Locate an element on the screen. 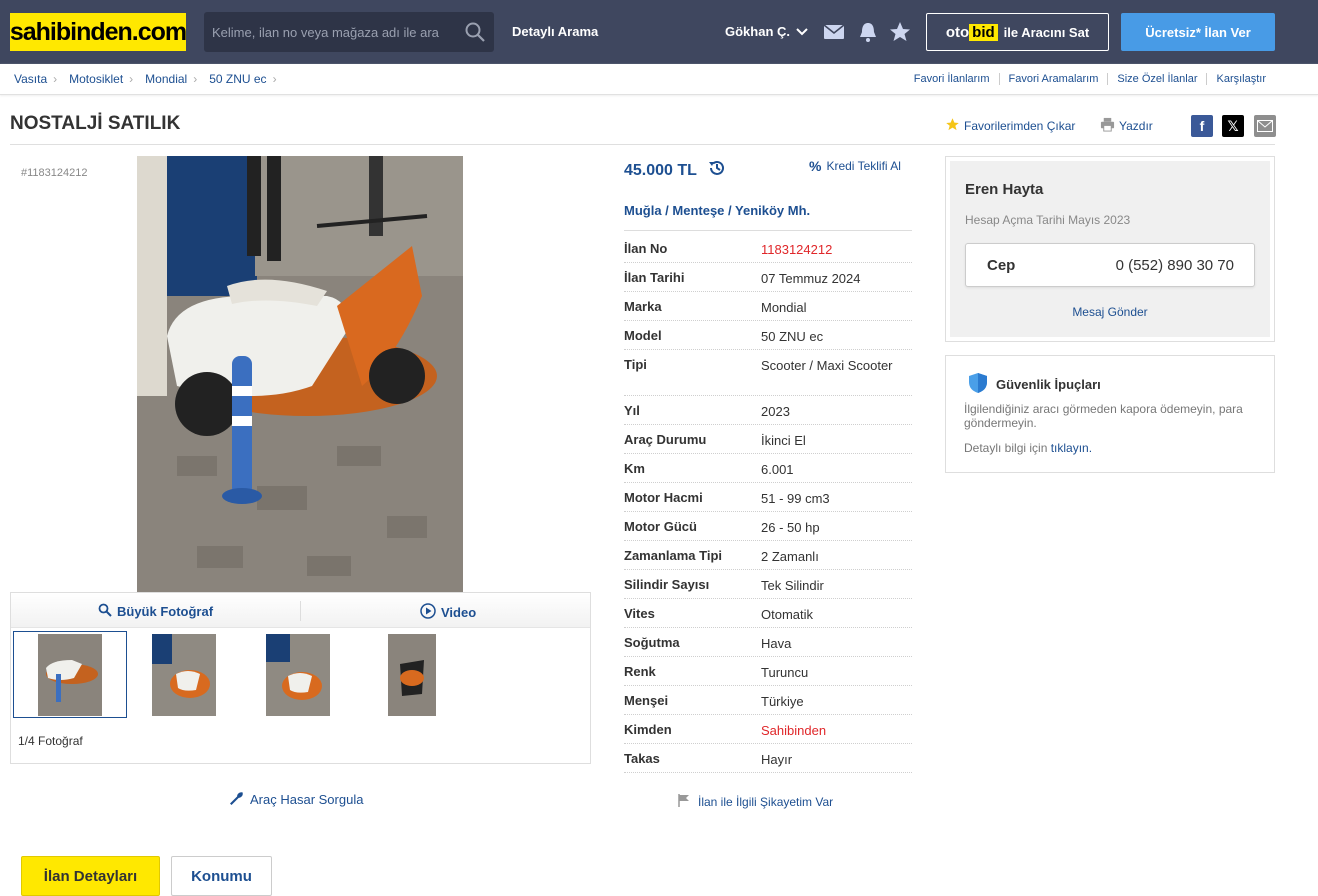  search-input is located at coordinates (329, 32).